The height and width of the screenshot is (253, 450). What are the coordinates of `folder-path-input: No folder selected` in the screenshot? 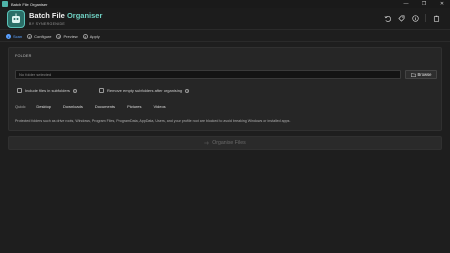 It's located at (208, 74).